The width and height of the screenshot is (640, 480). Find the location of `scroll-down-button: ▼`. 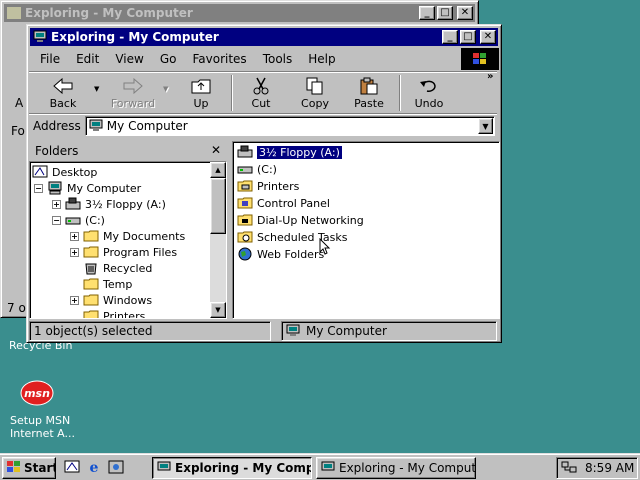

scroll-down-button: ▼ is located at coordinates (218, 310).